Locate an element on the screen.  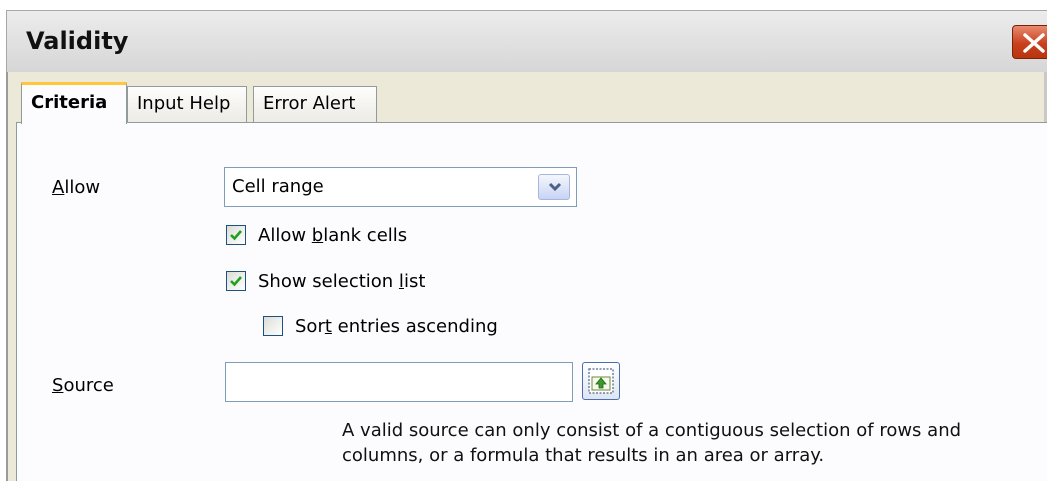
close-x-icon is located at coordinates (1034, 43).